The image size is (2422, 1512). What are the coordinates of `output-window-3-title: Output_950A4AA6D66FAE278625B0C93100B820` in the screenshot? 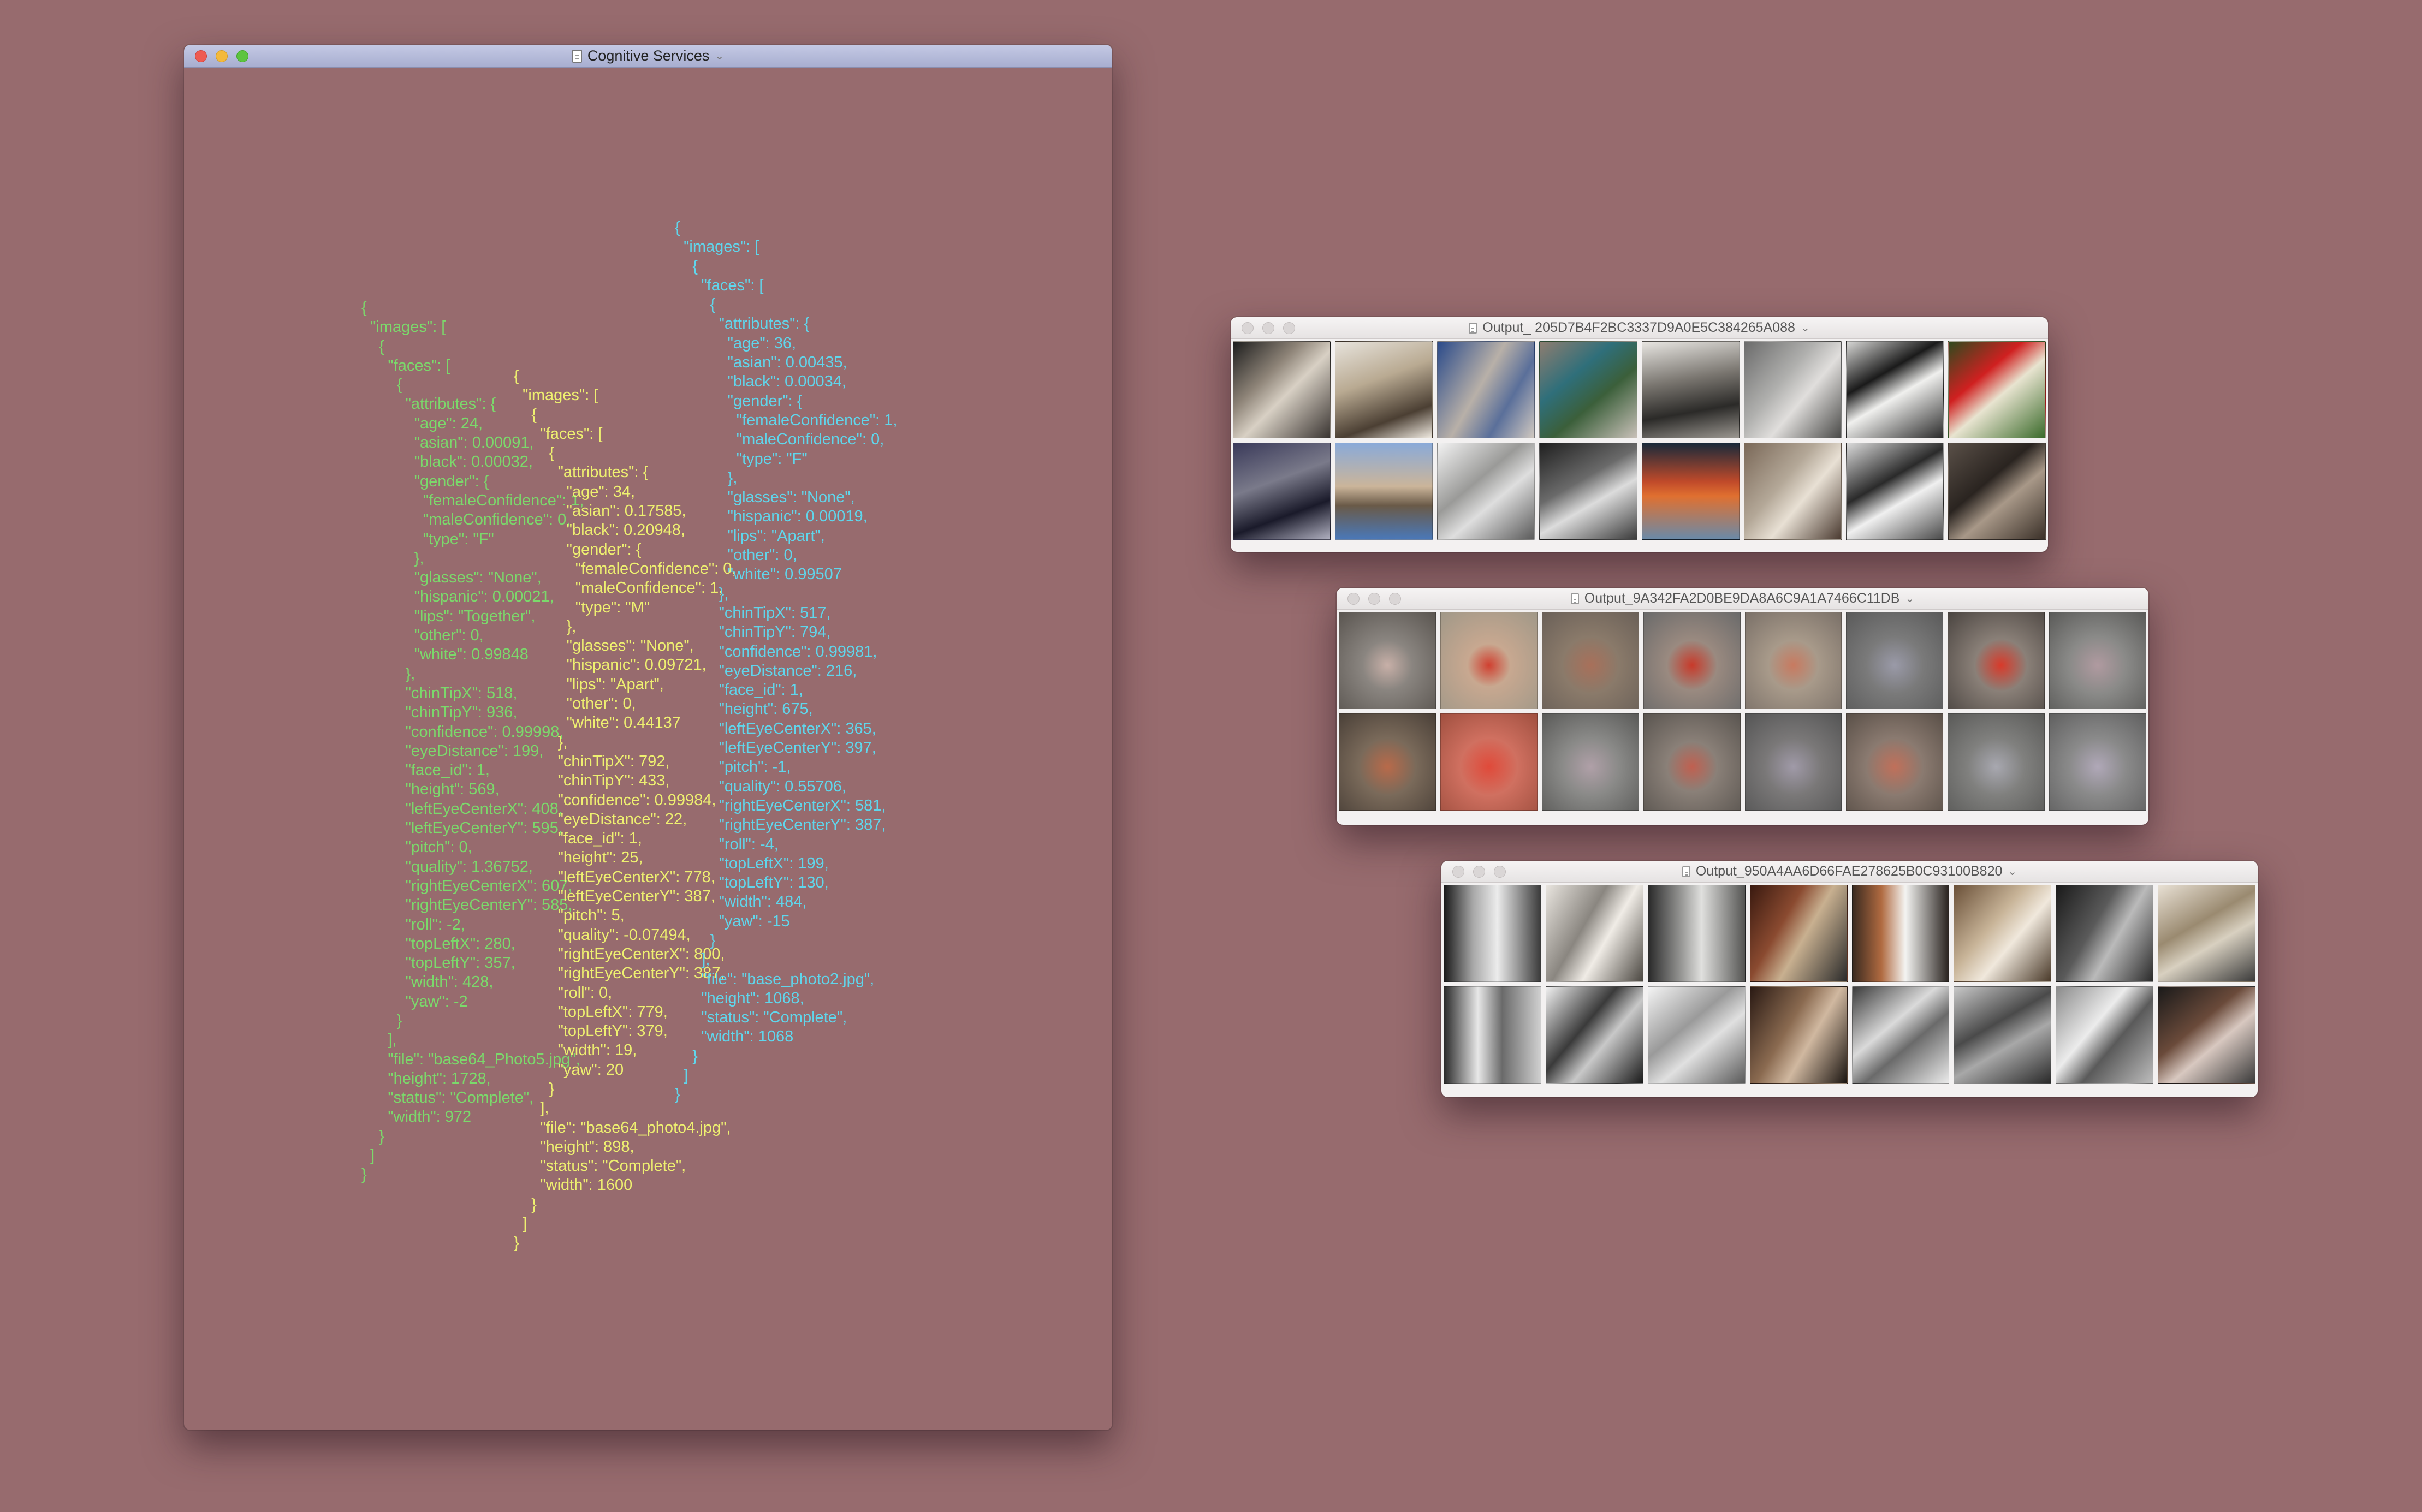 It's located at (1849, 872).